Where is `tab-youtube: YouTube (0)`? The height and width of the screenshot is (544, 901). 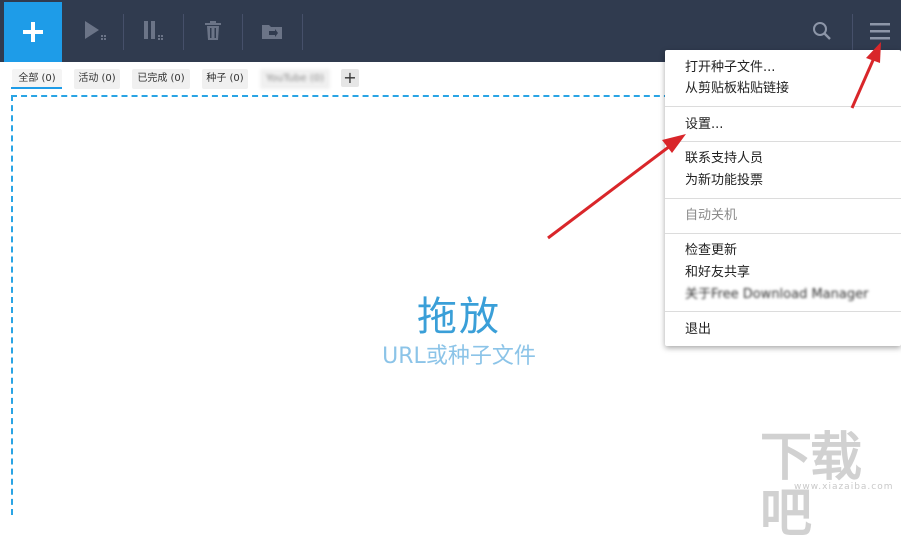 tab-youtube: YouTube (0) is located at coordinates (295, 79).